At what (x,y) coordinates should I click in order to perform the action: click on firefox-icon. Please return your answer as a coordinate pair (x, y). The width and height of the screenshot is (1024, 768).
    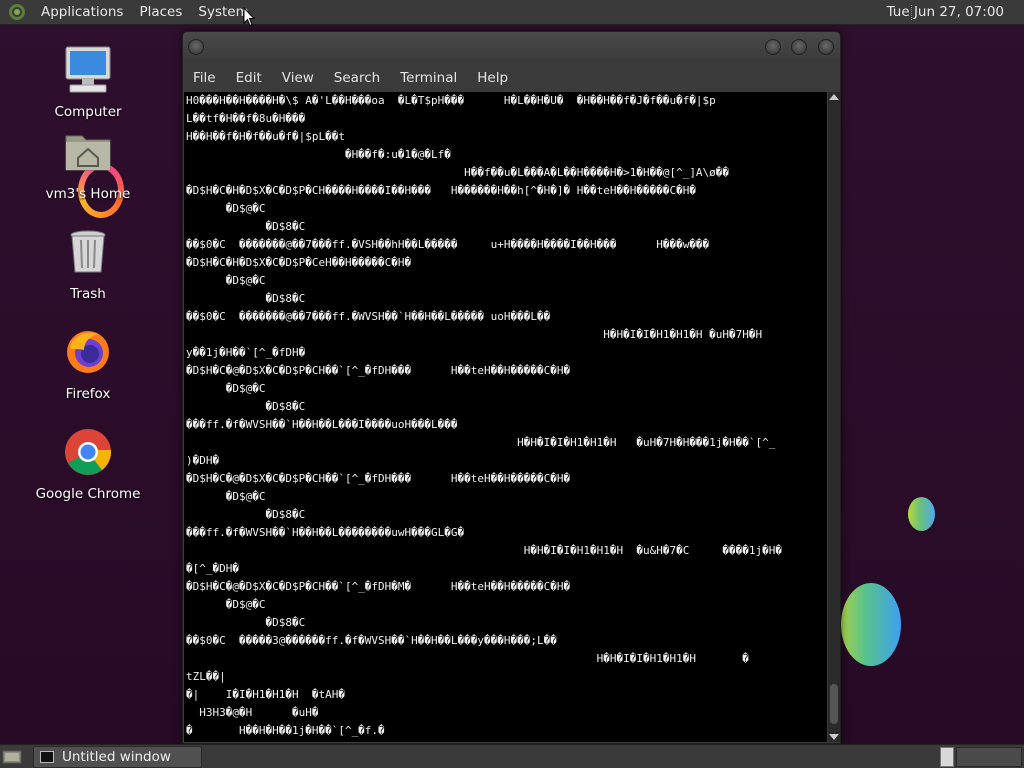
    Looking at the image, I should click on (88, 352).